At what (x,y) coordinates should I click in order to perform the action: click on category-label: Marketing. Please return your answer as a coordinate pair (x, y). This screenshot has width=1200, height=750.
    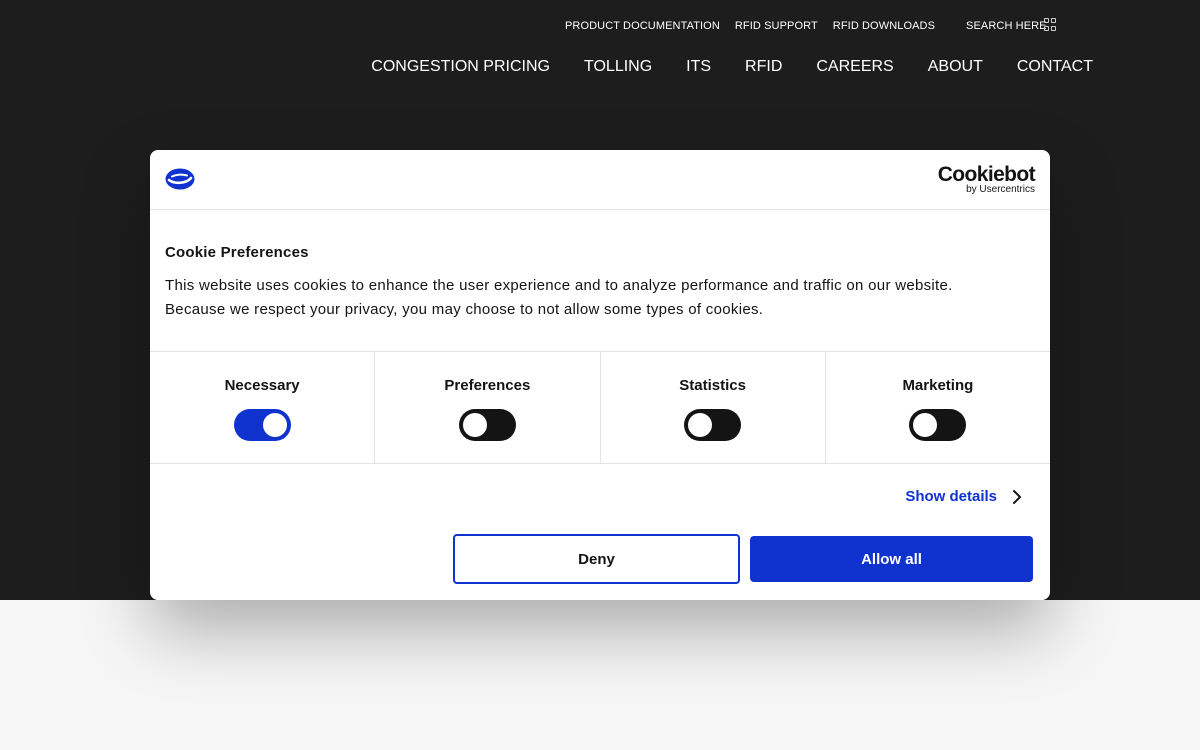
    Looking at the image, I should click on (938, 385).